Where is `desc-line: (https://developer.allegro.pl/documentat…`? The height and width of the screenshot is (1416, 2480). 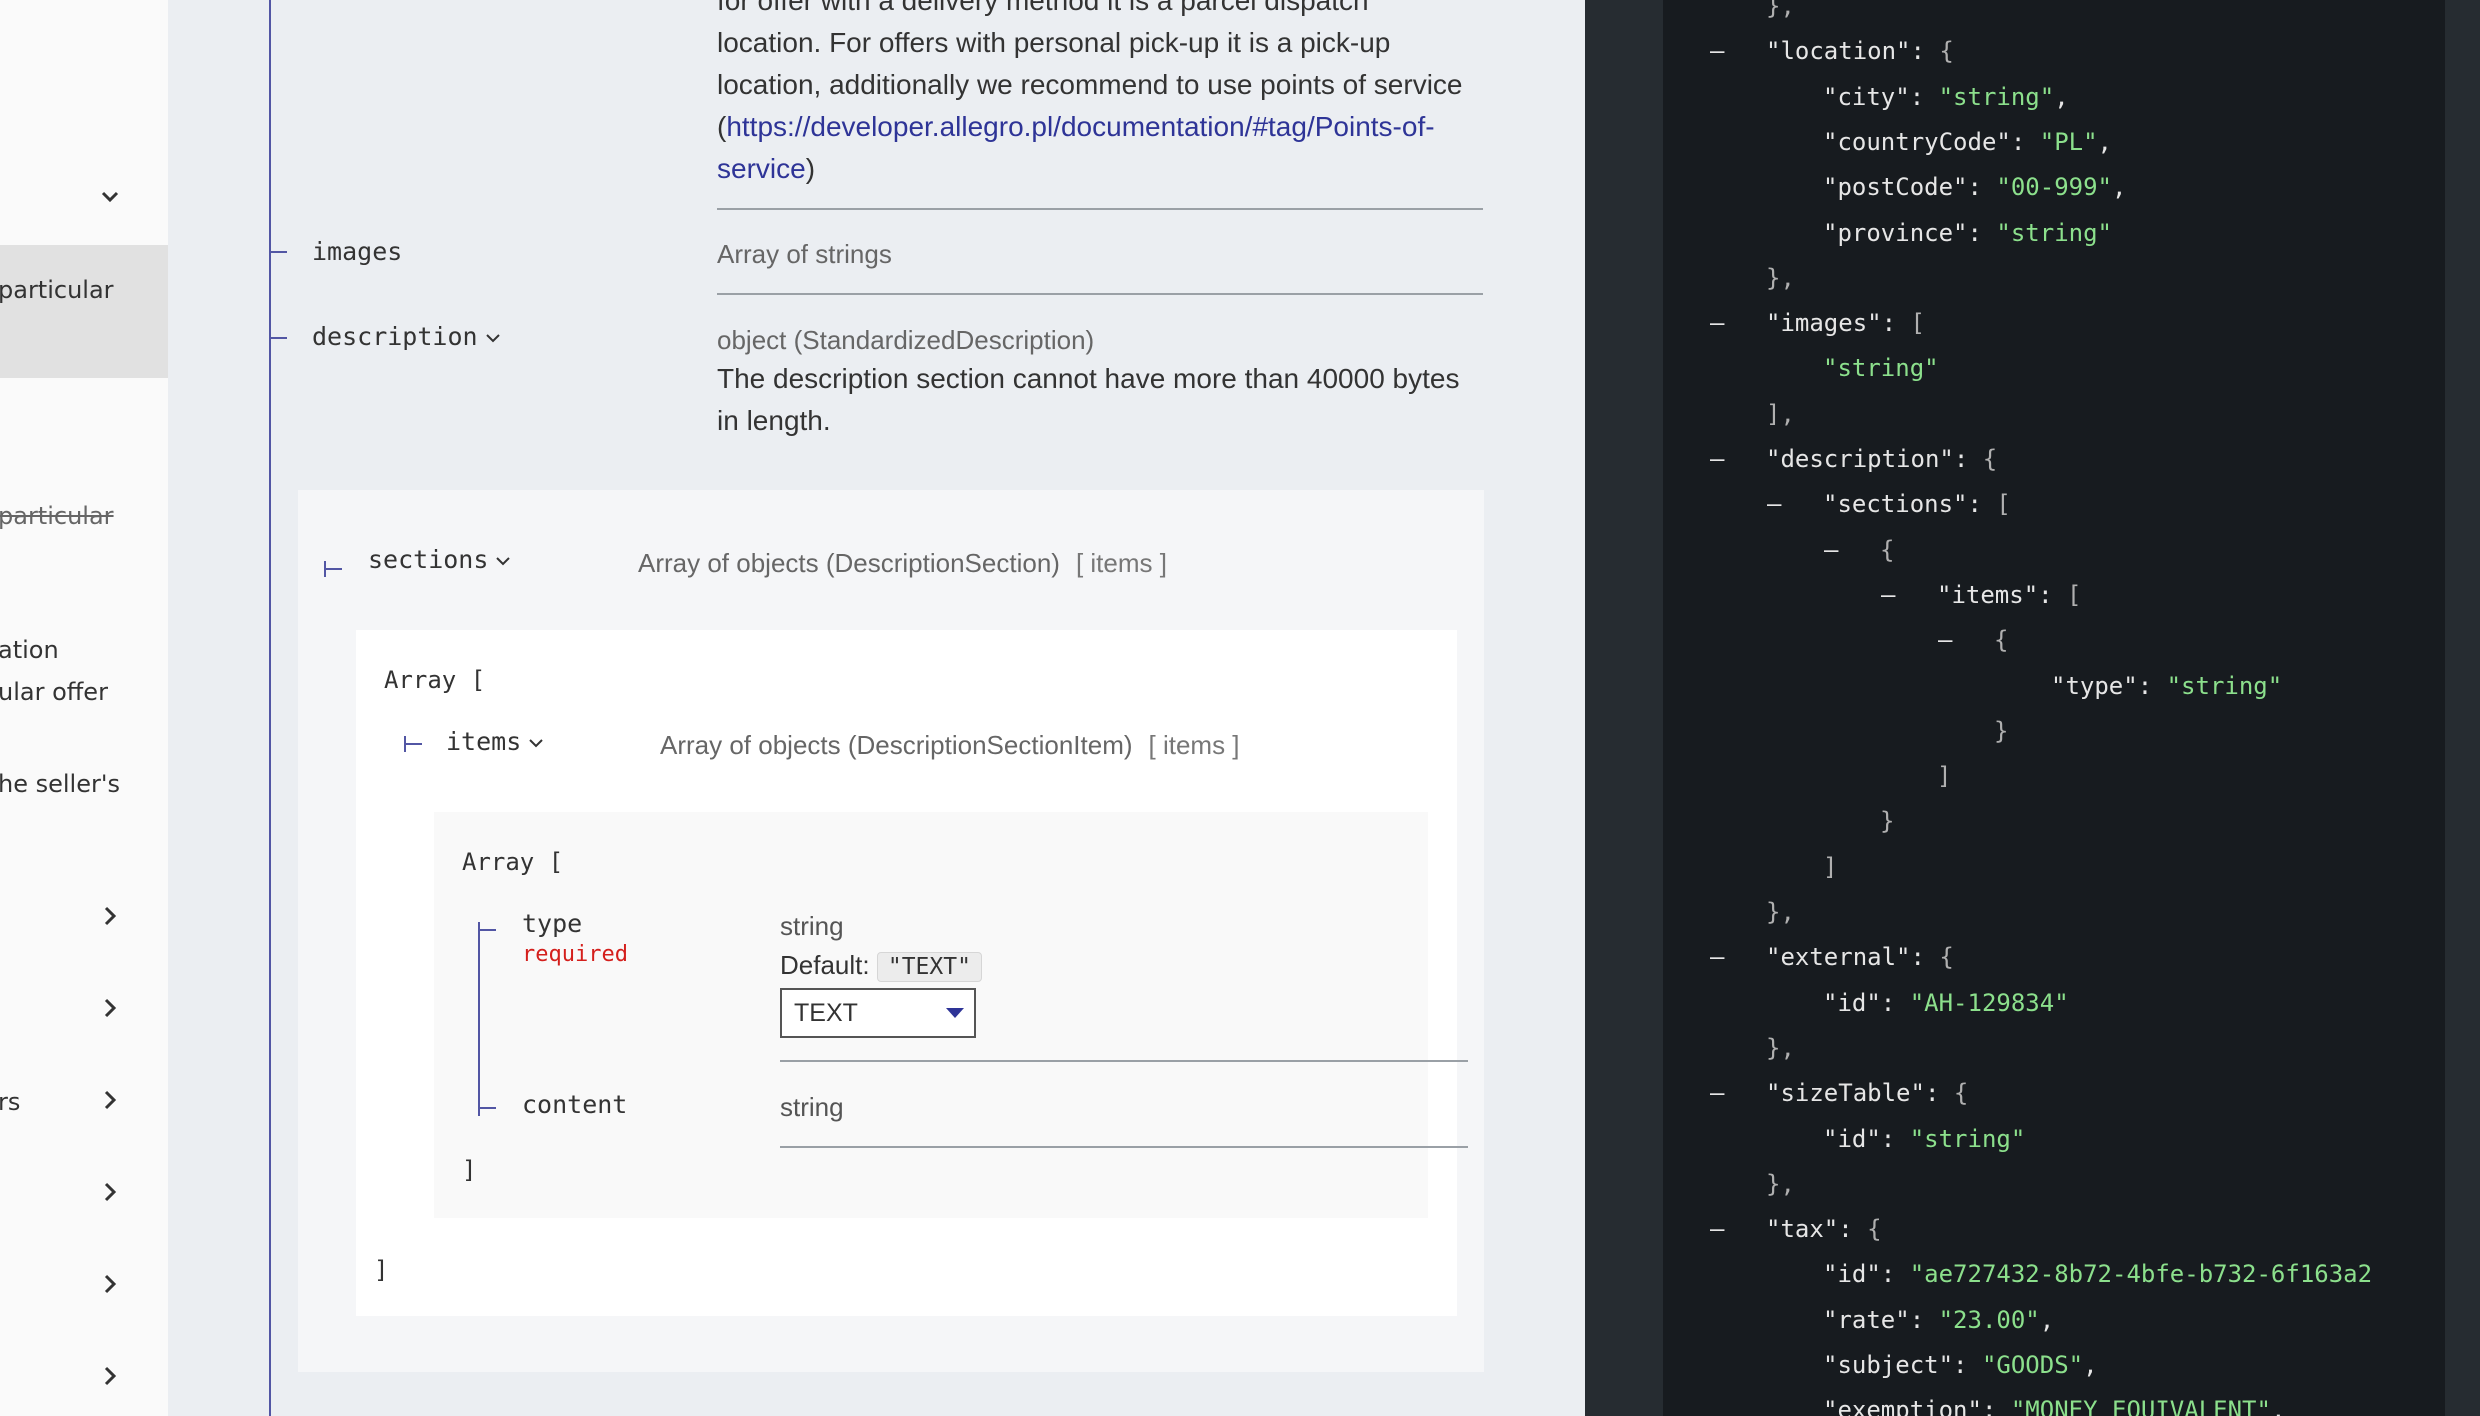 desc-line: (https://developer.allegro.pl/documentat… is located at coordinates (1107, 127).